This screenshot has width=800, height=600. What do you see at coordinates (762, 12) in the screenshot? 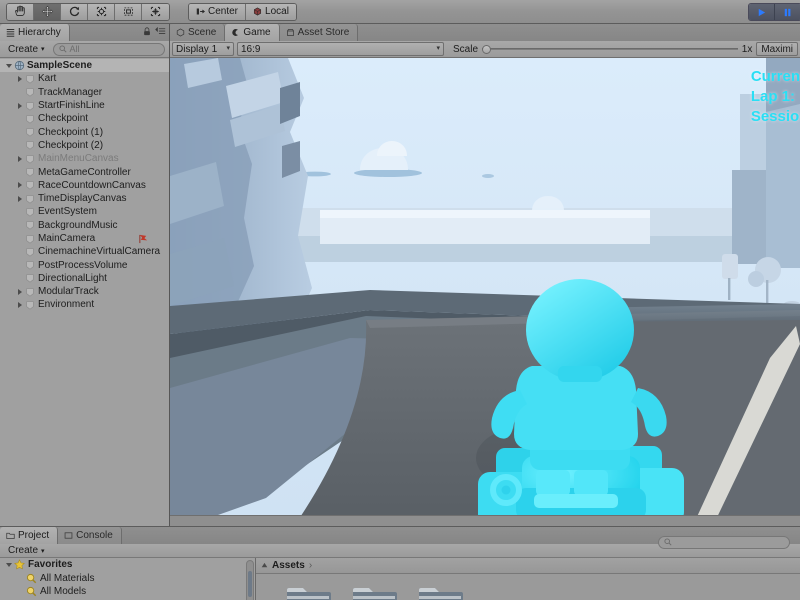
I see `play-button` at bounding box center [762, 12].